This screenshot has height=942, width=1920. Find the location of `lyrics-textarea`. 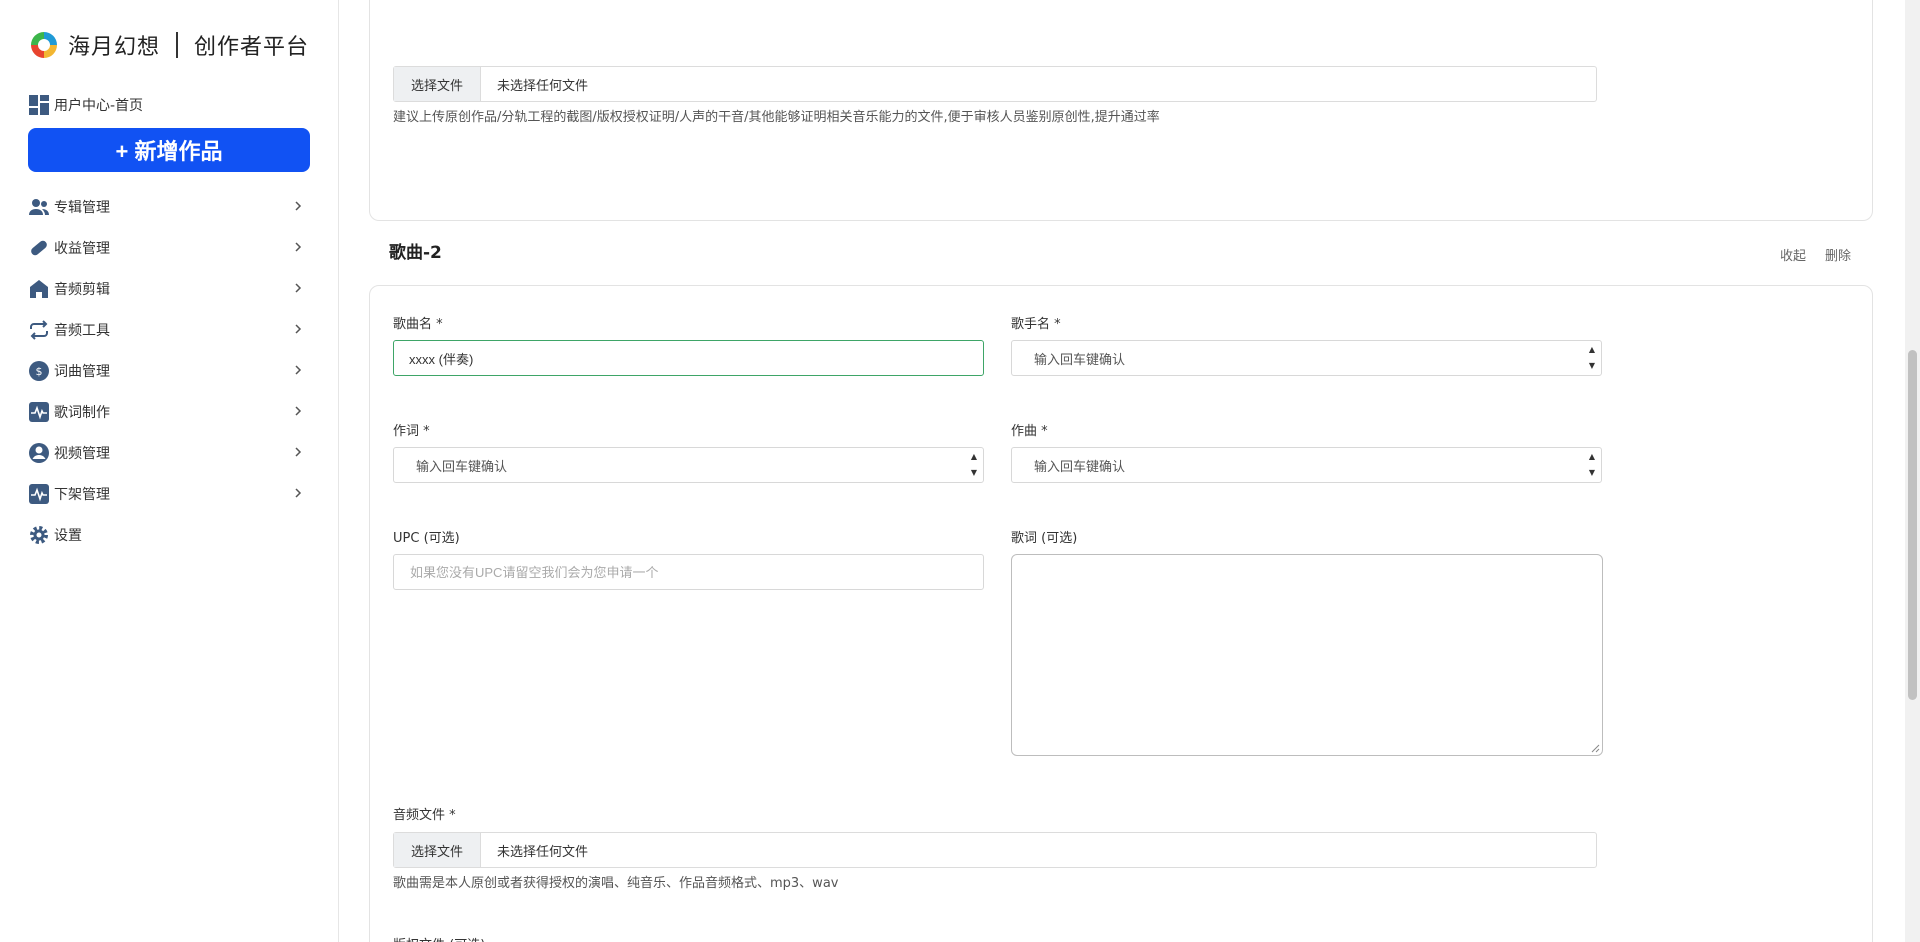

lyrics-textarea is located at coordinates (1307, 655).